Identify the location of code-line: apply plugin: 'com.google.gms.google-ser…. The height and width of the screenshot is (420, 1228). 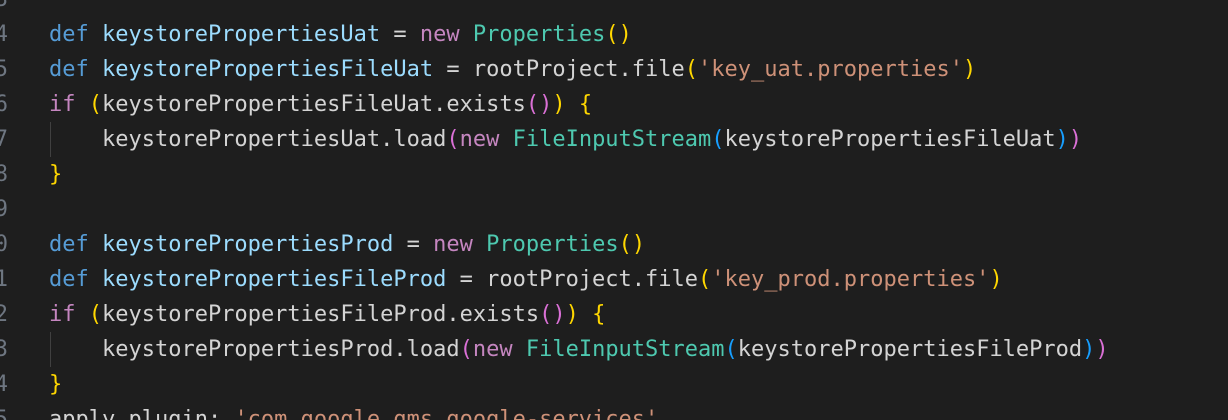
(353, 411).